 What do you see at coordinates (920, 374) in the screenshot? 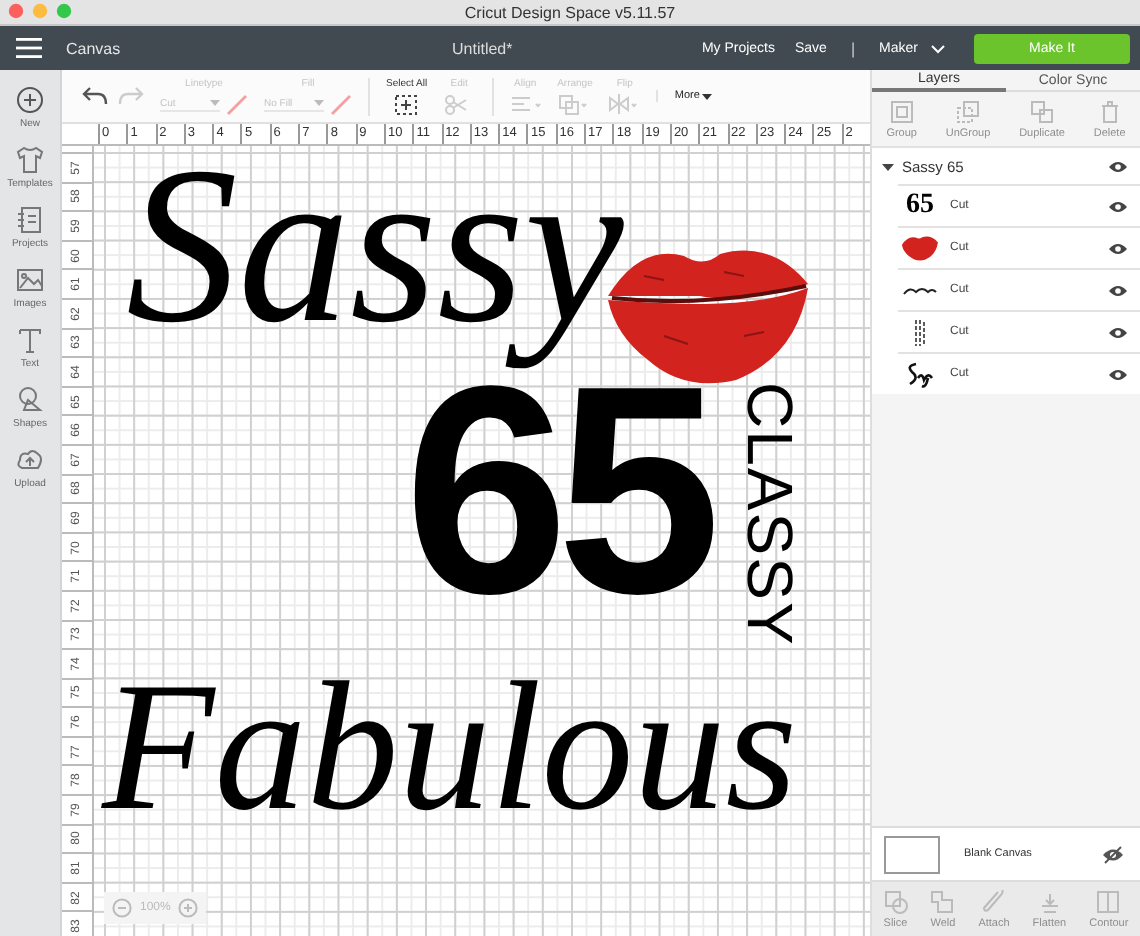
I see `monogram-thumbnail-icon` at bounding box center [920, 374].